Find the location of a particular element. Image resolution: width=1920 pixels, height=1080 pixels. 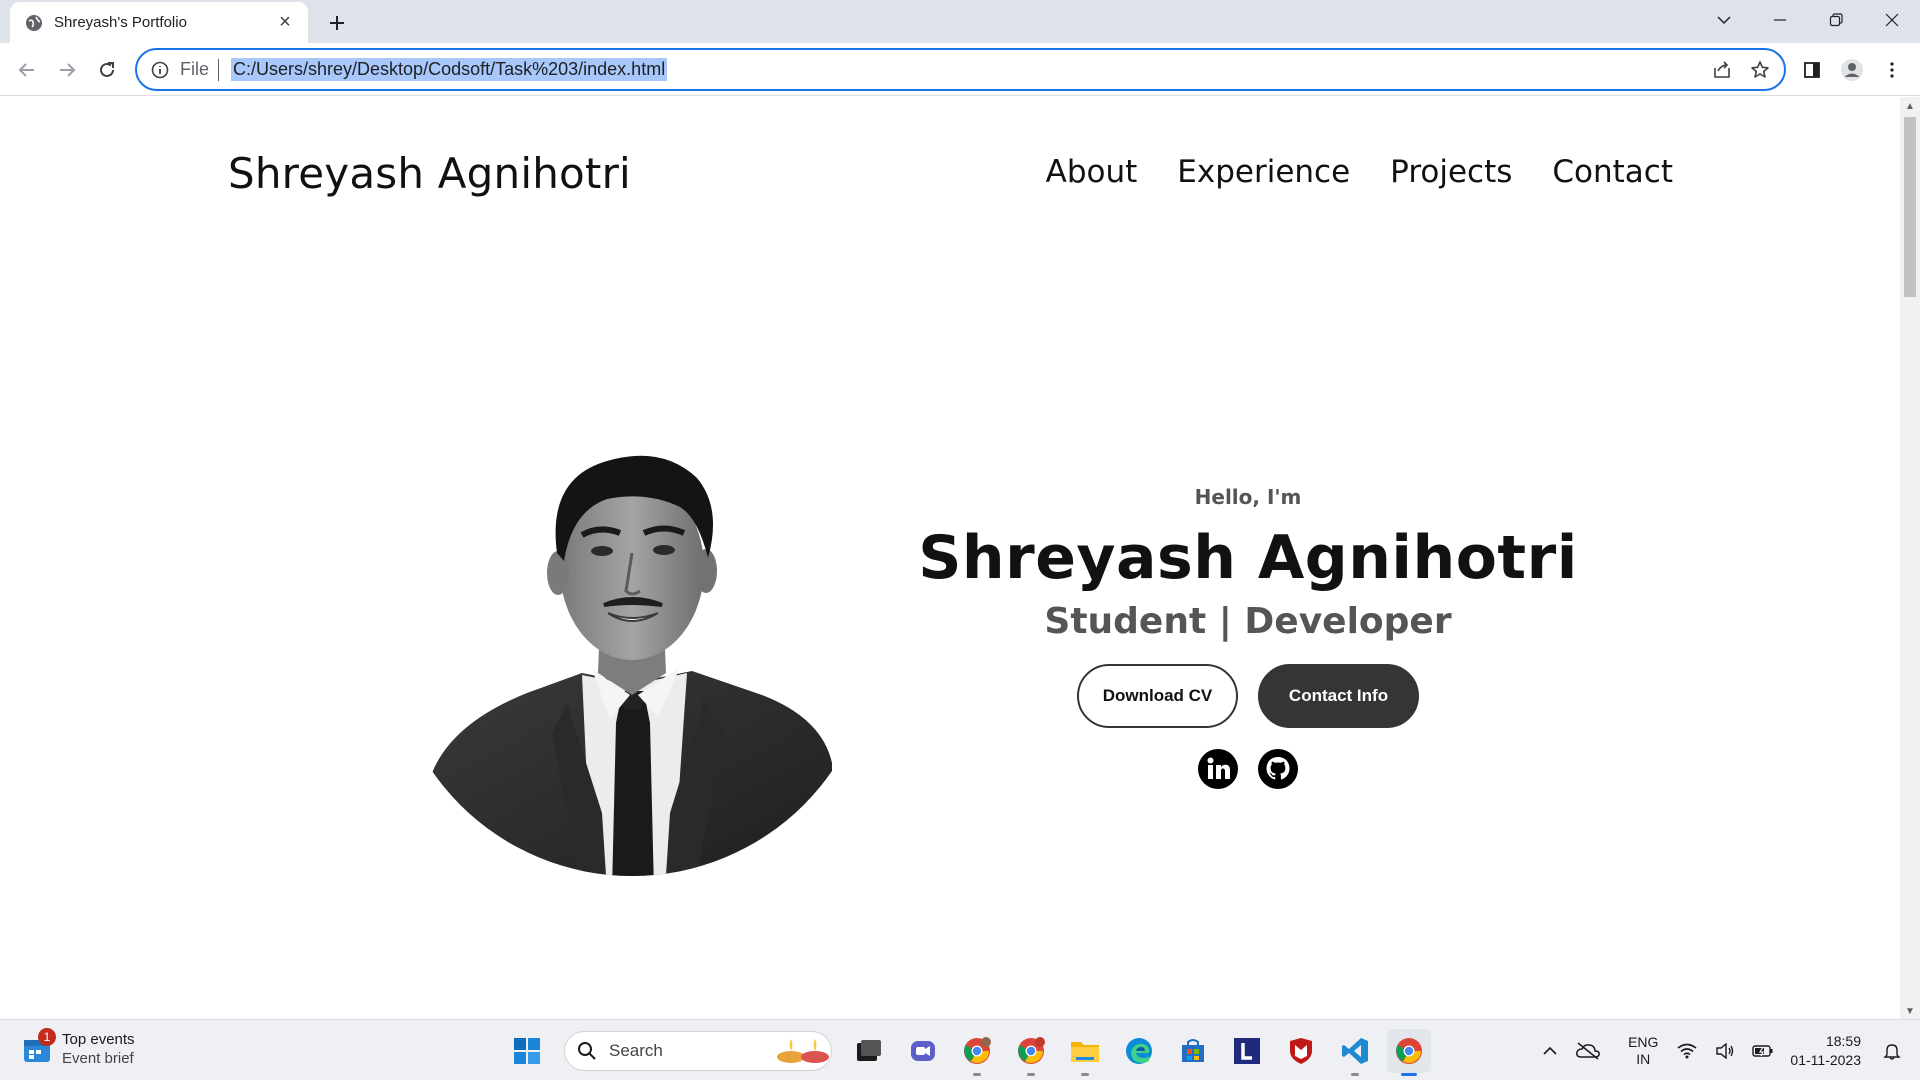

profile-button is located at coordinates (1852, 70).